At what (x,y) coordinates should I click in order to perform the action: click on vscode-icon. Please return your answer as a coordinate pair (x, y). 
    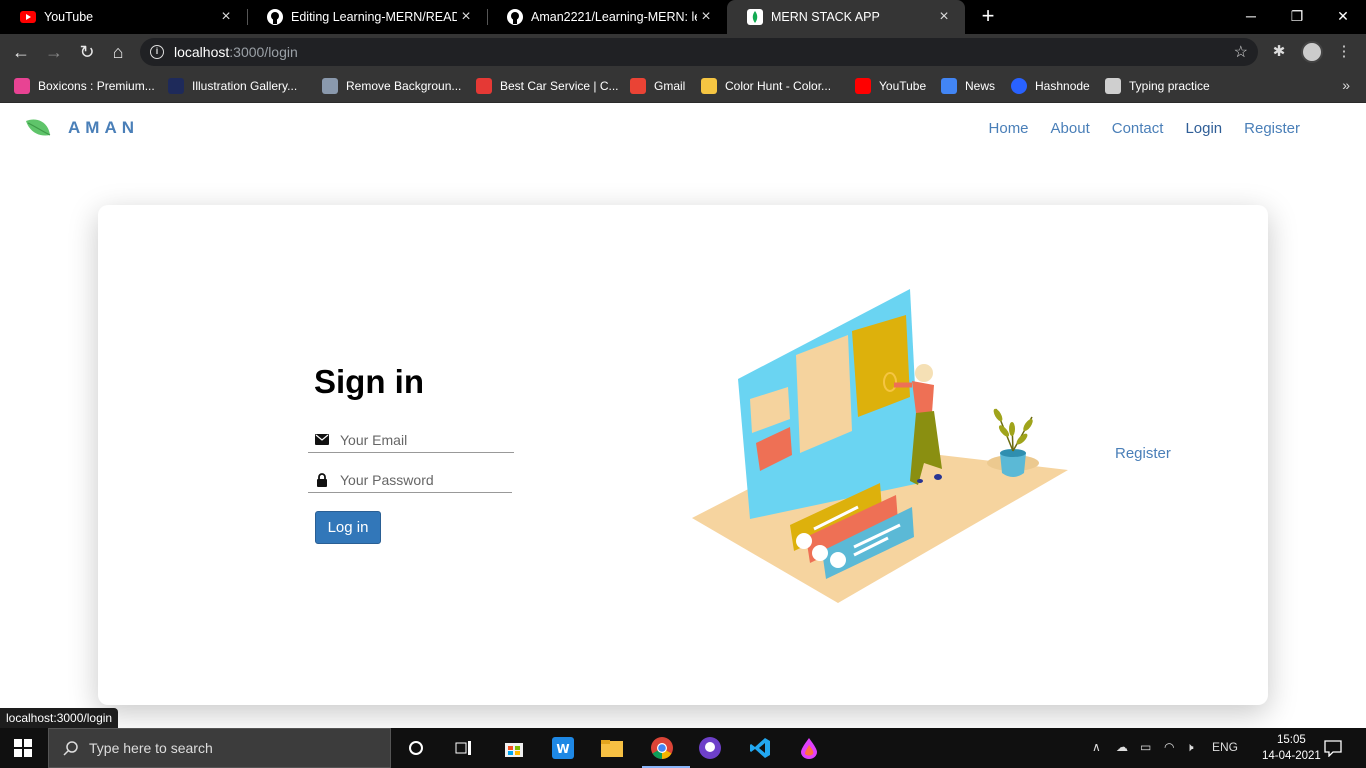
    Looking at the image, I should click on (760, 748).